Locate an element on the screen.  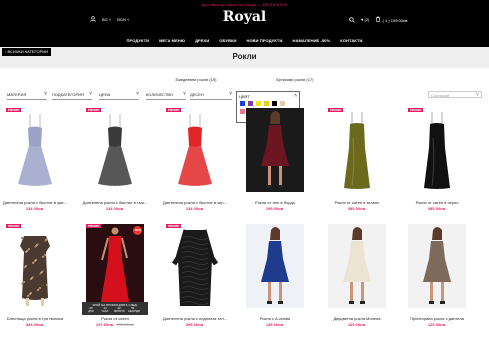
product-name: Рокля от сатен в черно is located at coordinates (437, 202).